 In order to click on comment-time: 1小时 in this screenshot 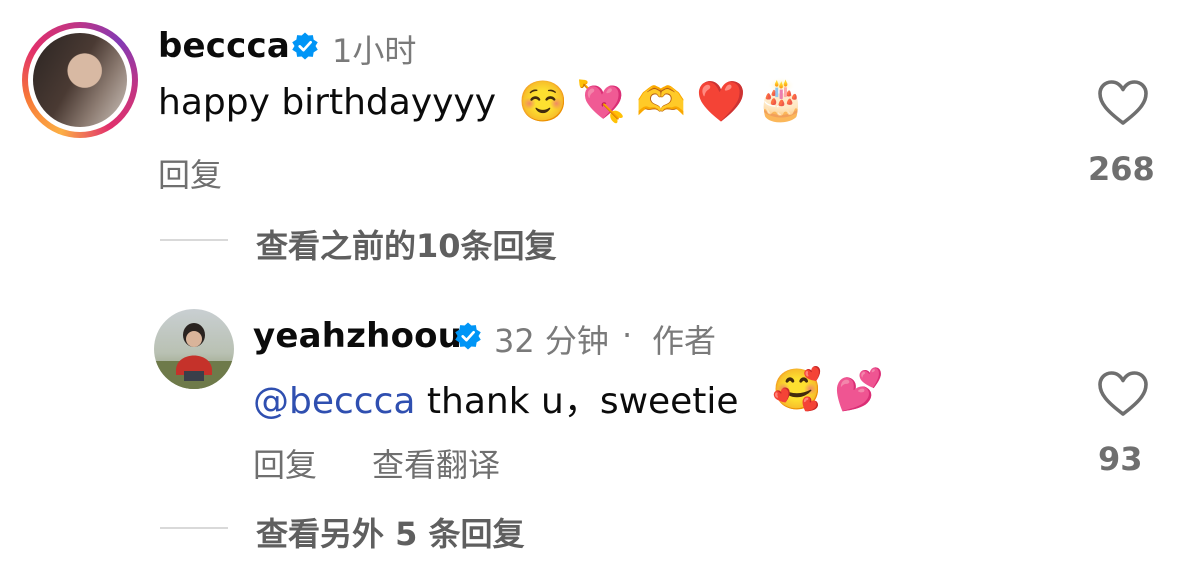, I will do `click(374, 51)`.